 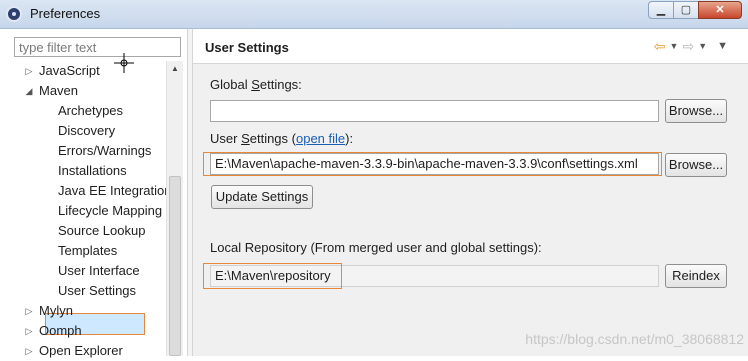 I want to click on tree-item: Errors/Warnings, so click(x=104, y=151).